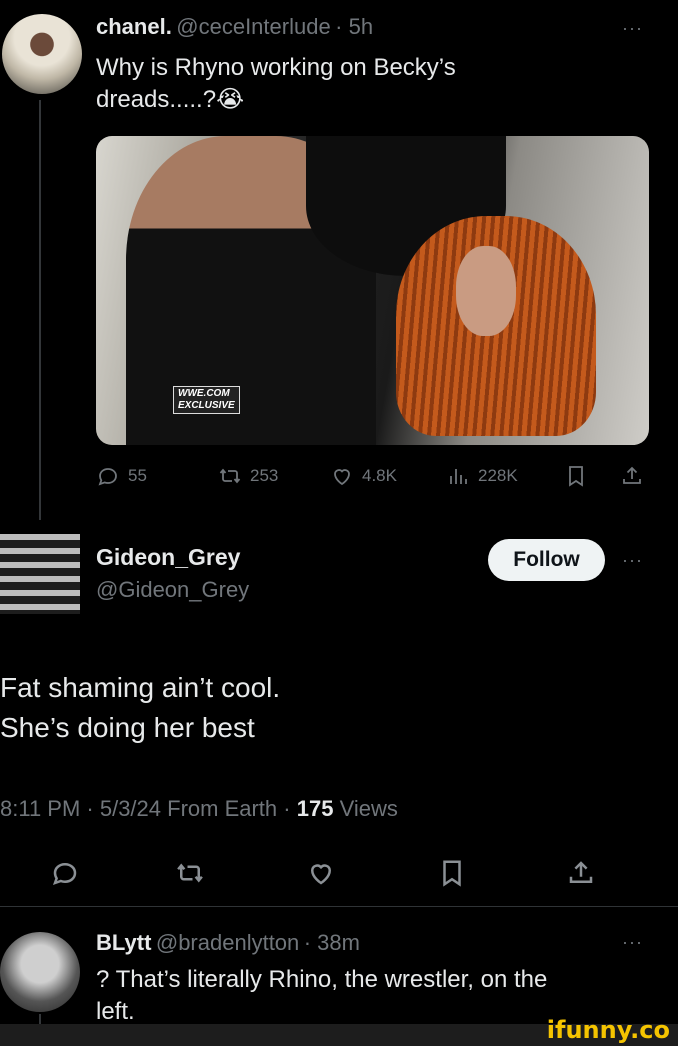  I want to click on tweet2-reply-button, so click(65, 873).